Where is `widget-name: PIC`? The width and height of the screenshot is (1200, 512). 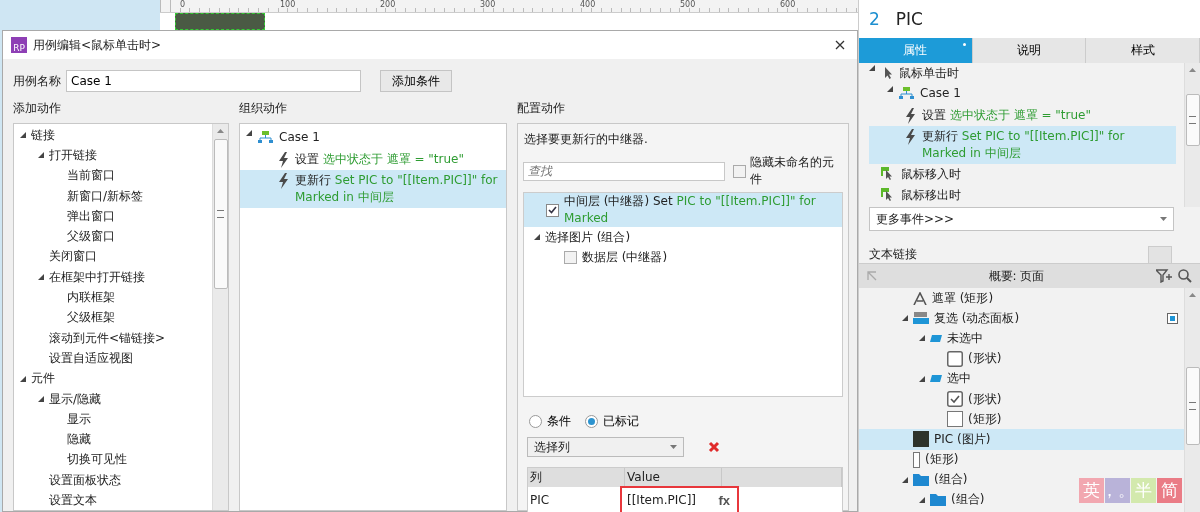 widget-name: PIC is located at coordinates (909, 19).